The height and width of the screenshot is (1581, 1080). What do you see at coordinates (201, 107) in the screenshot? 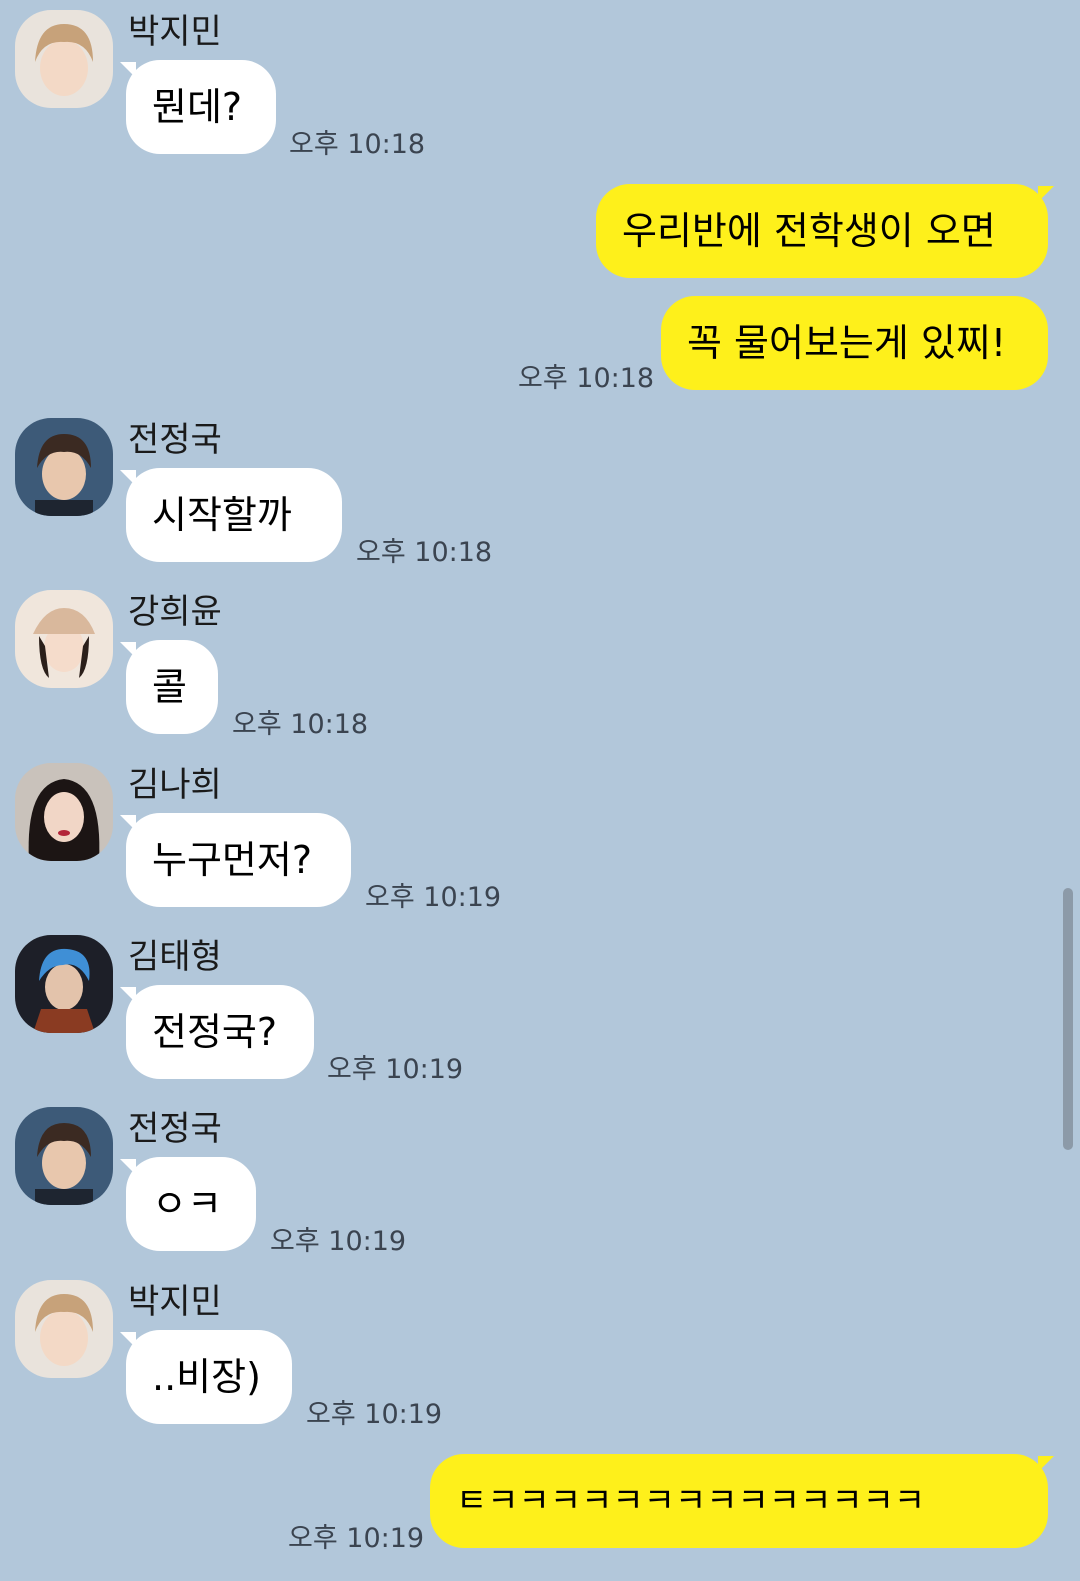
I see `message-bubble: 뭔데?` at bounding box center [201, 107].